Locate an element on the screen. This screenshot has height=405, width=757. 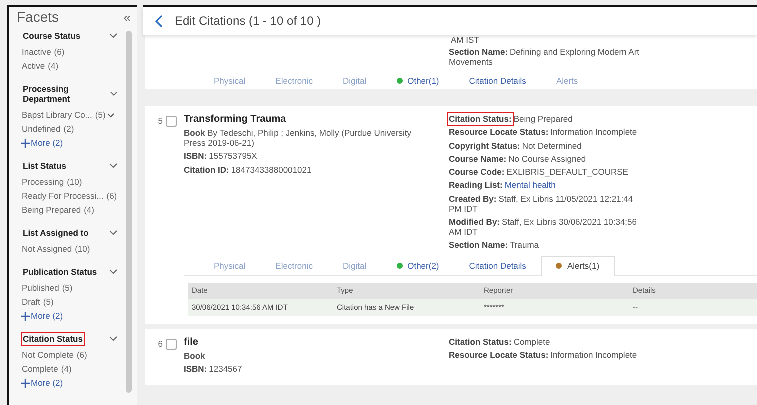
record-tab: Alerts(1) is located at coordinates (578, 266).